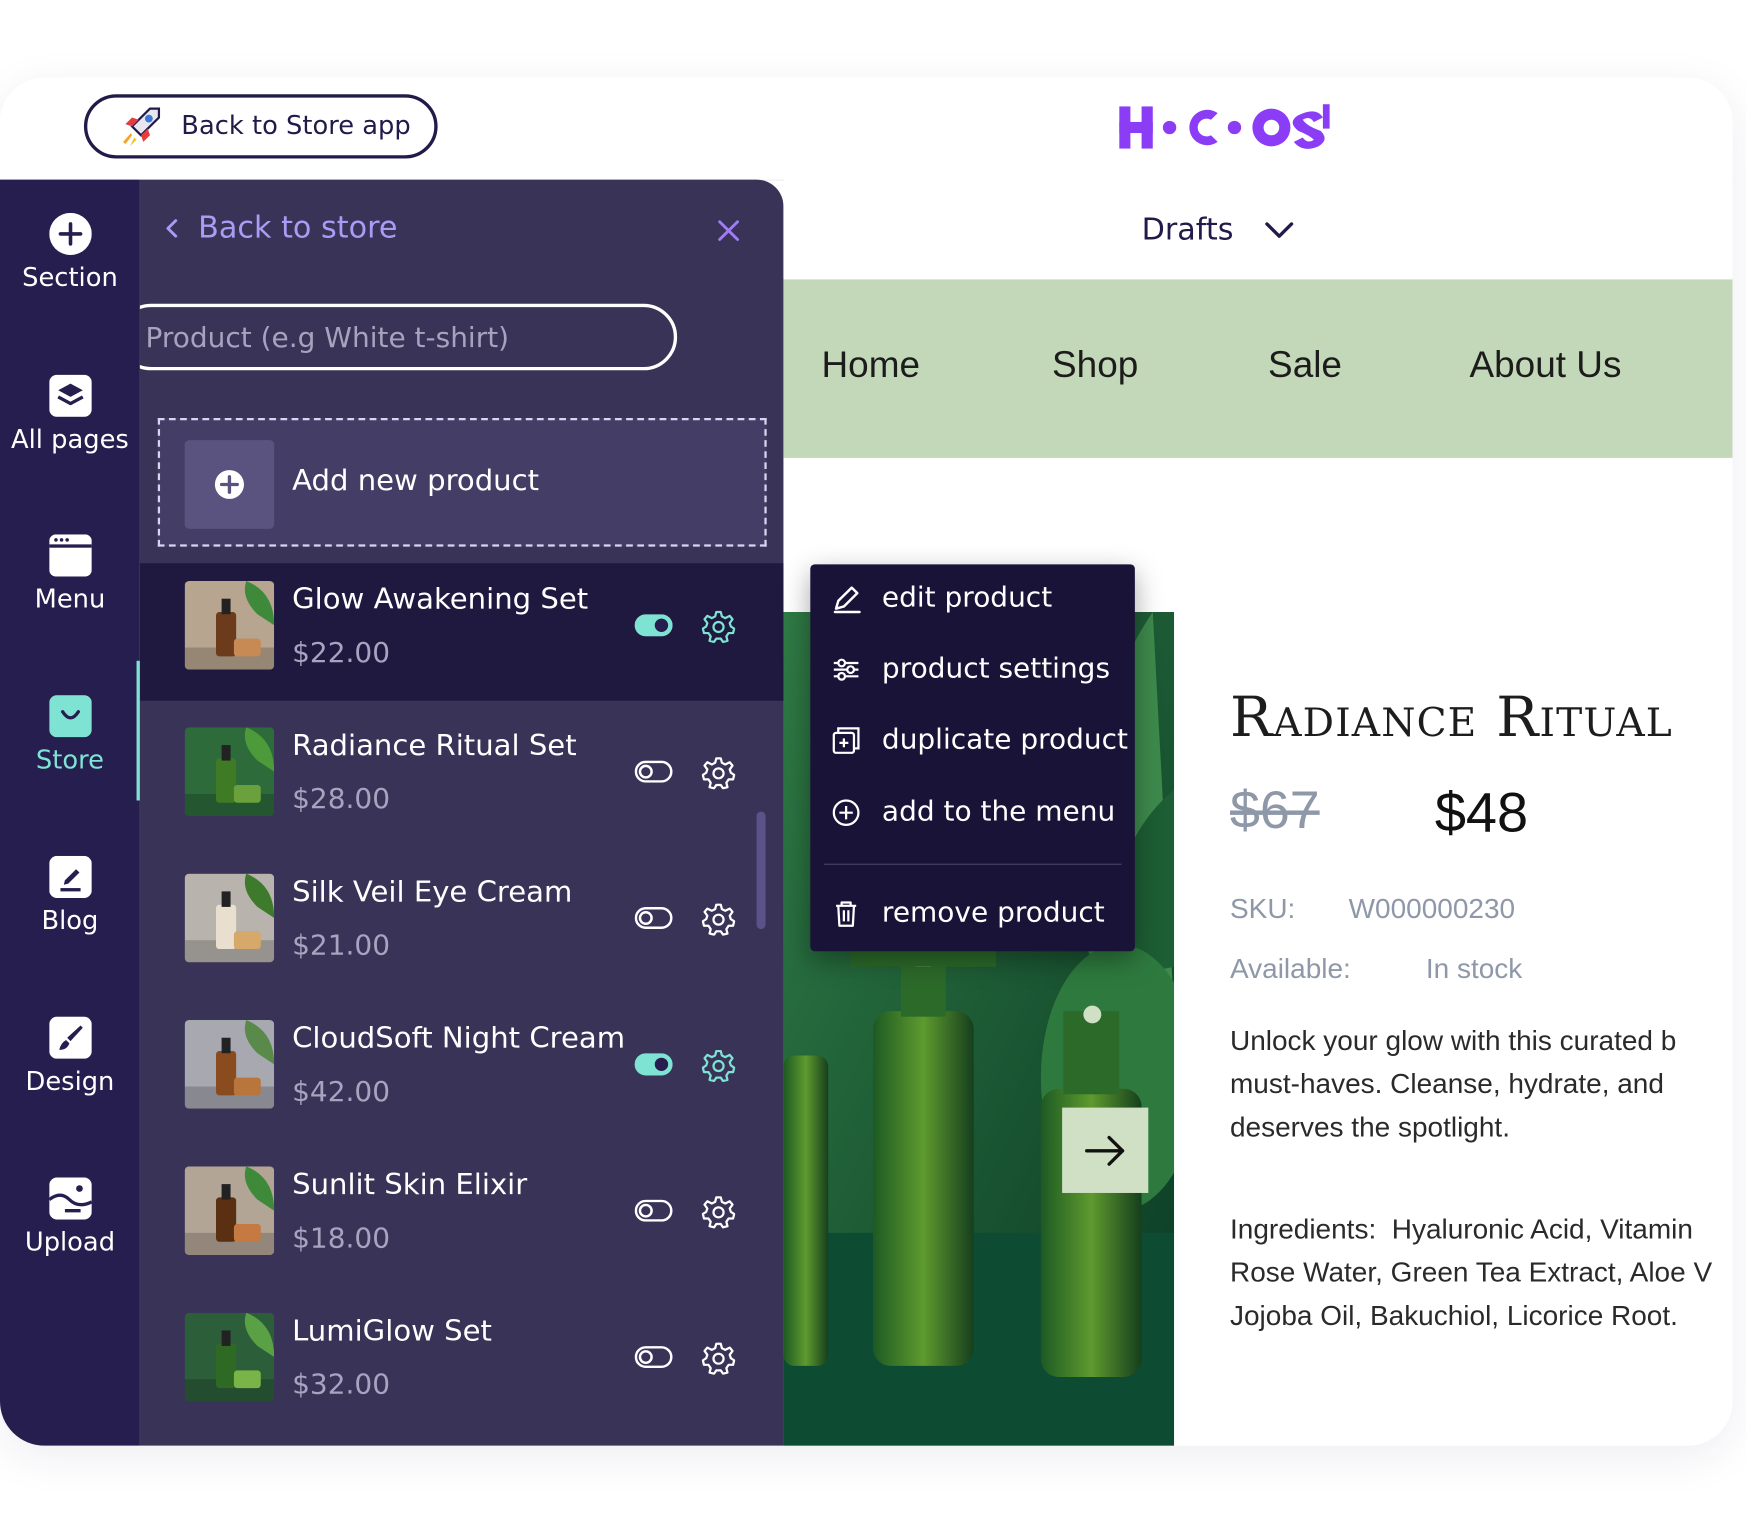 This screenshot has height=1530, width=1746. I want to click on trash-icon, so click(846, 914).